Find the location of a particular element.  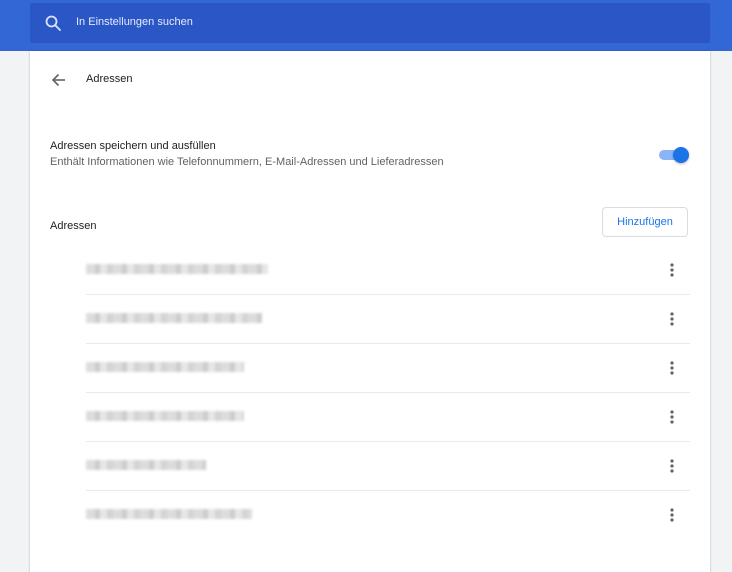

search-field: In Einstellungen suchen is located at coordinates (370, 23).